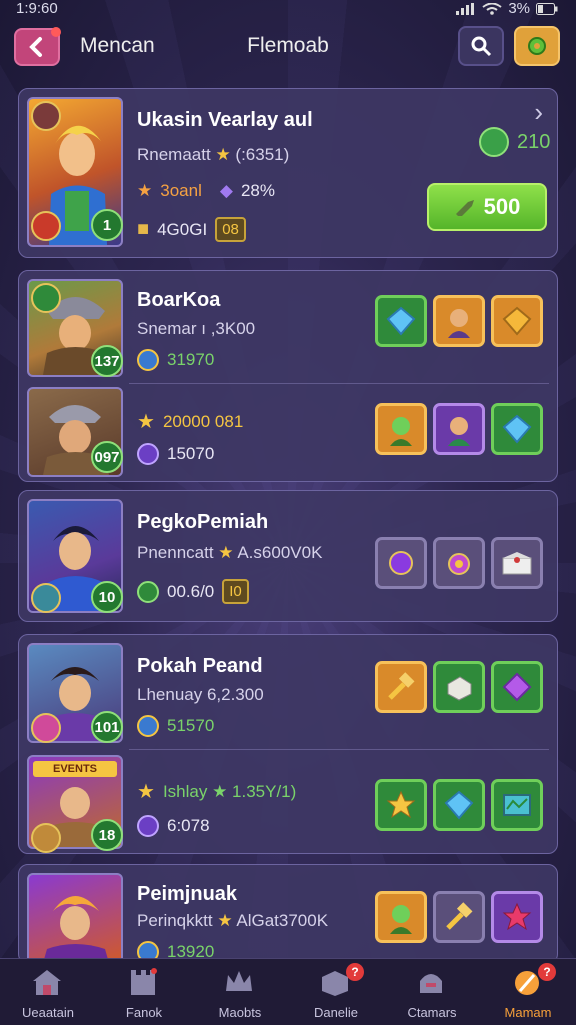 This screenshot has height=1025, width=576. What do you see at coordinates (538, 112) in the screenshot?
I see `chevron-right-icon: ›` at bounding box center [538, 112].